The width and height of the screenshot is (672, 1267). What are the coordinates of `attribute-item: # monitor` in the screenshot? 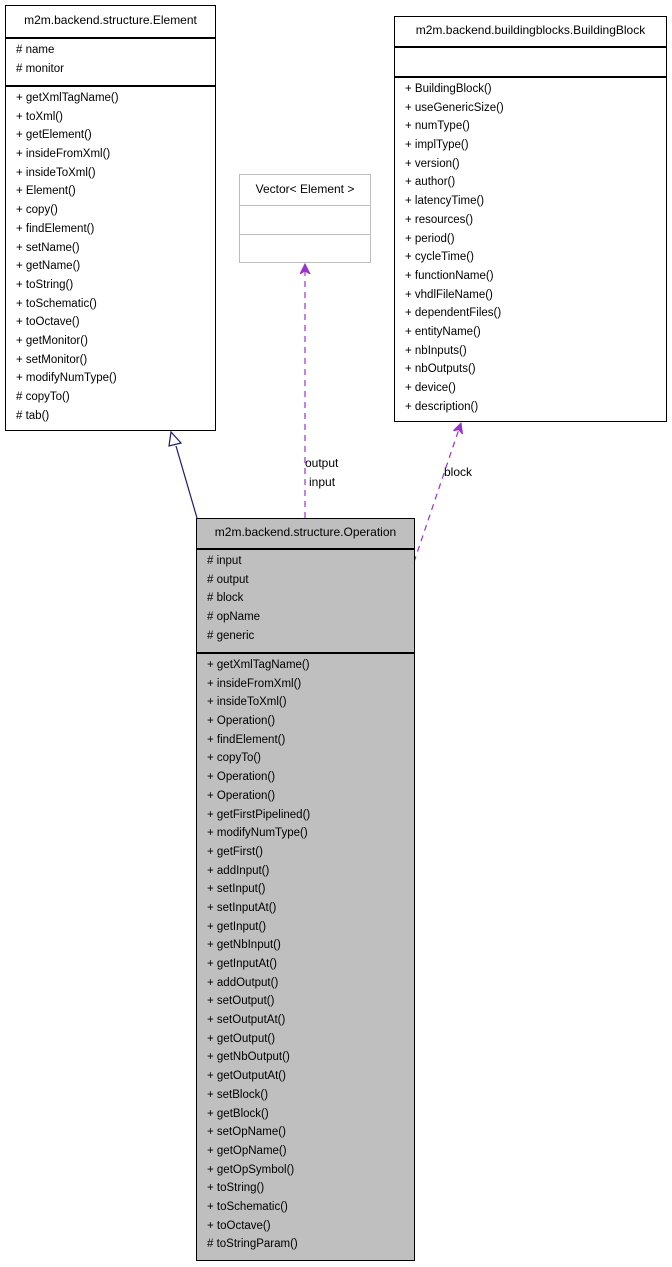 It's located at (115, 69).